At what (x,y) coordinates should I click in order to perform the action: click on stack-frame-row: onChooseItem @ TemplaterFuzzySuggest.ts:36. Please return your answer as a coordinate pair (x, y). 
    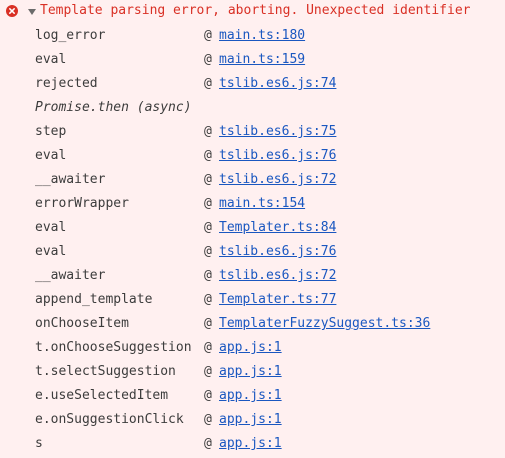
    Looking at the image, I should click on (252, 324).